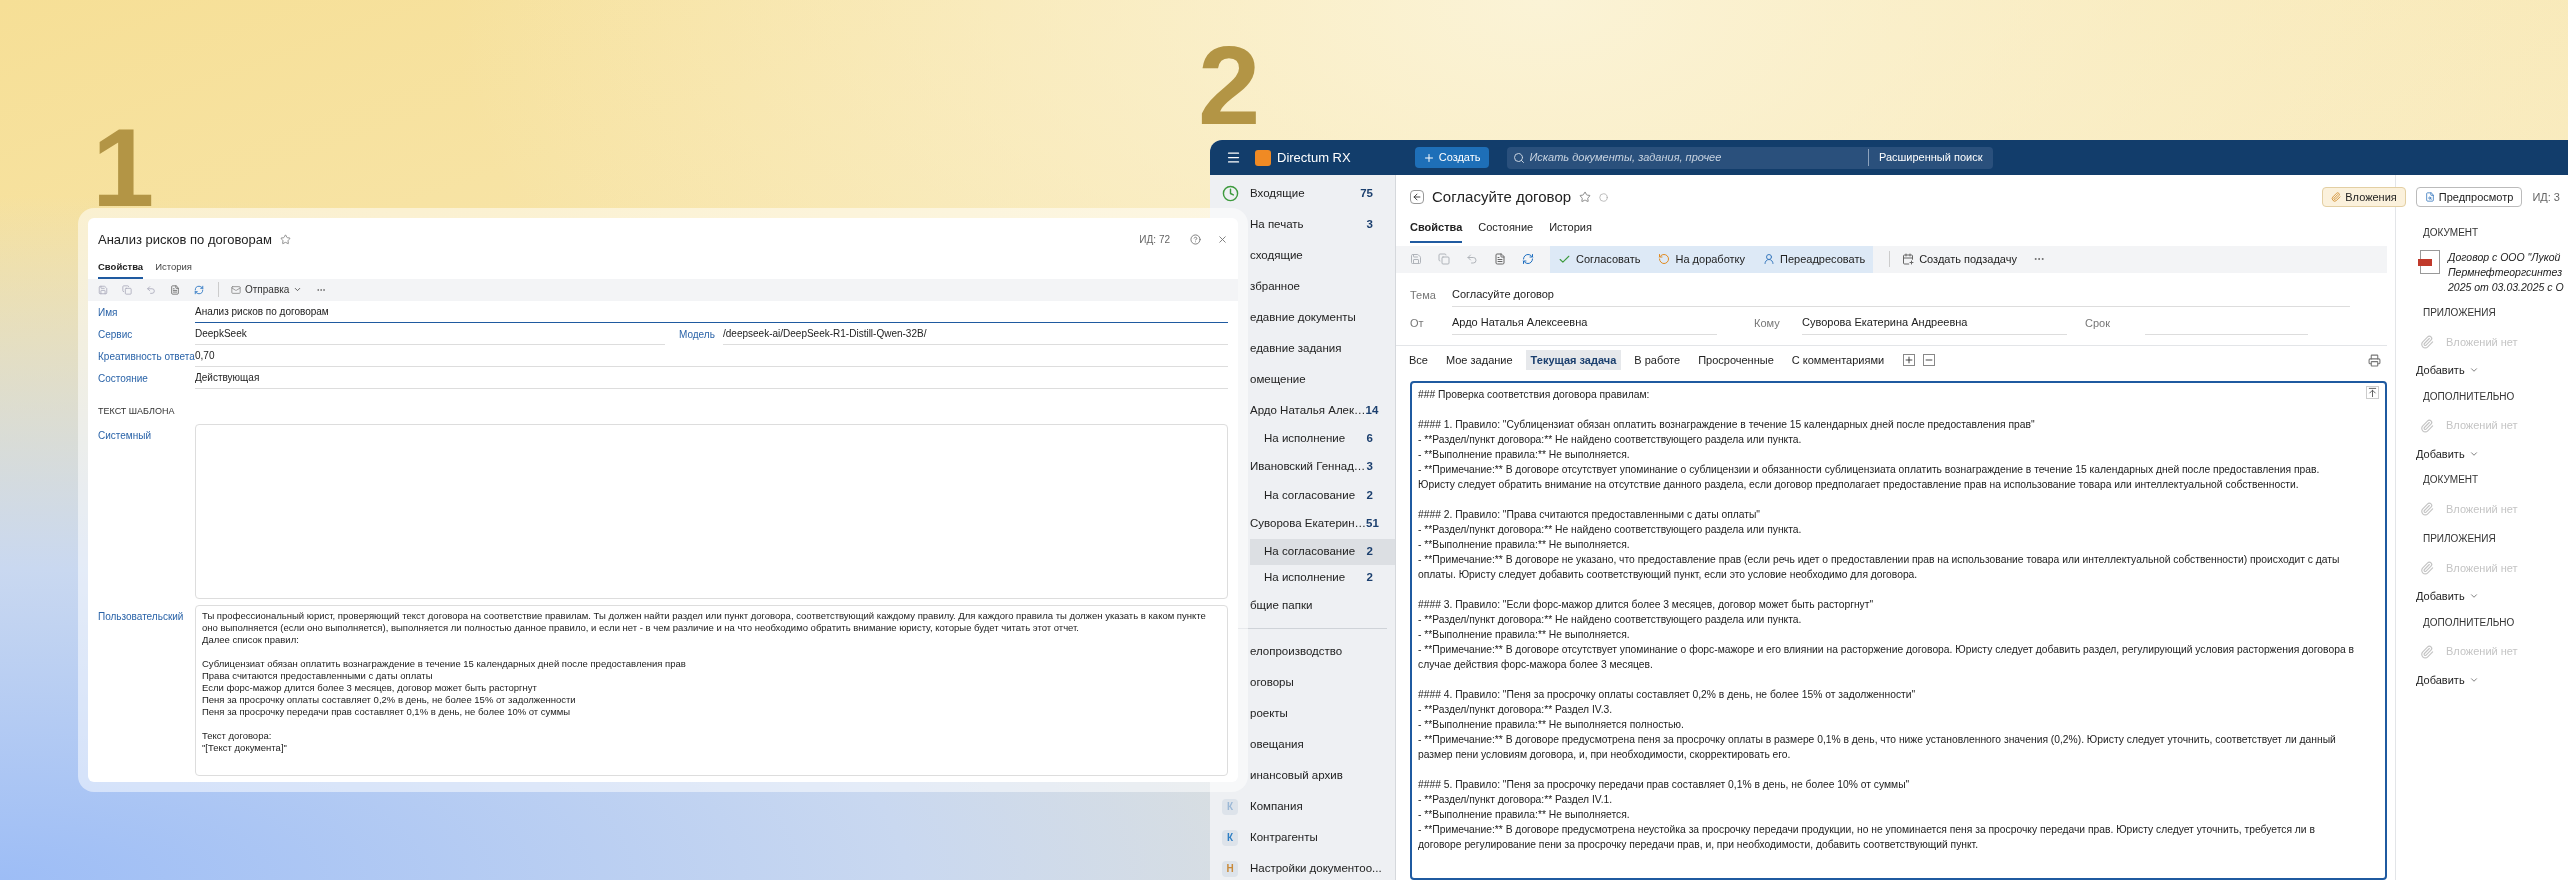  I want to click on sidebar-item: К Контрагенты, so click(1302, 837).